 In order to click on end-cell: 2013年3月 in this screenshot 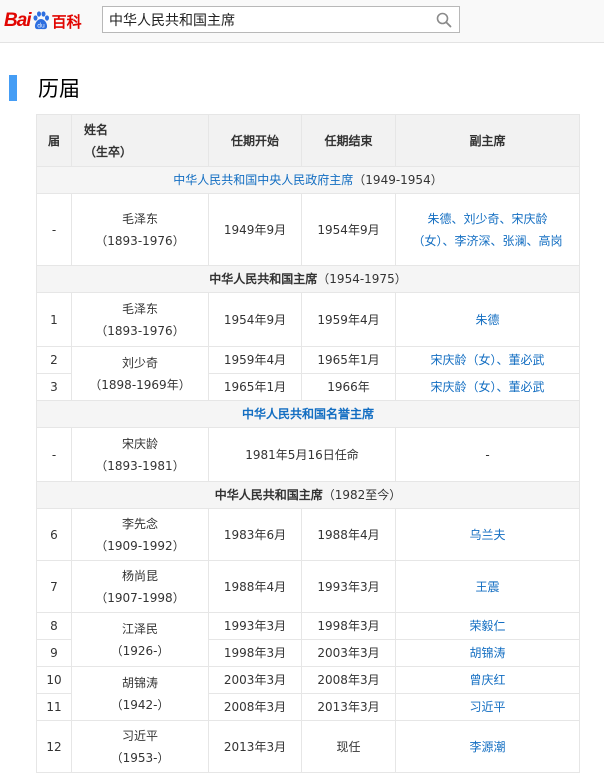, I will do `click(348, 707)`.